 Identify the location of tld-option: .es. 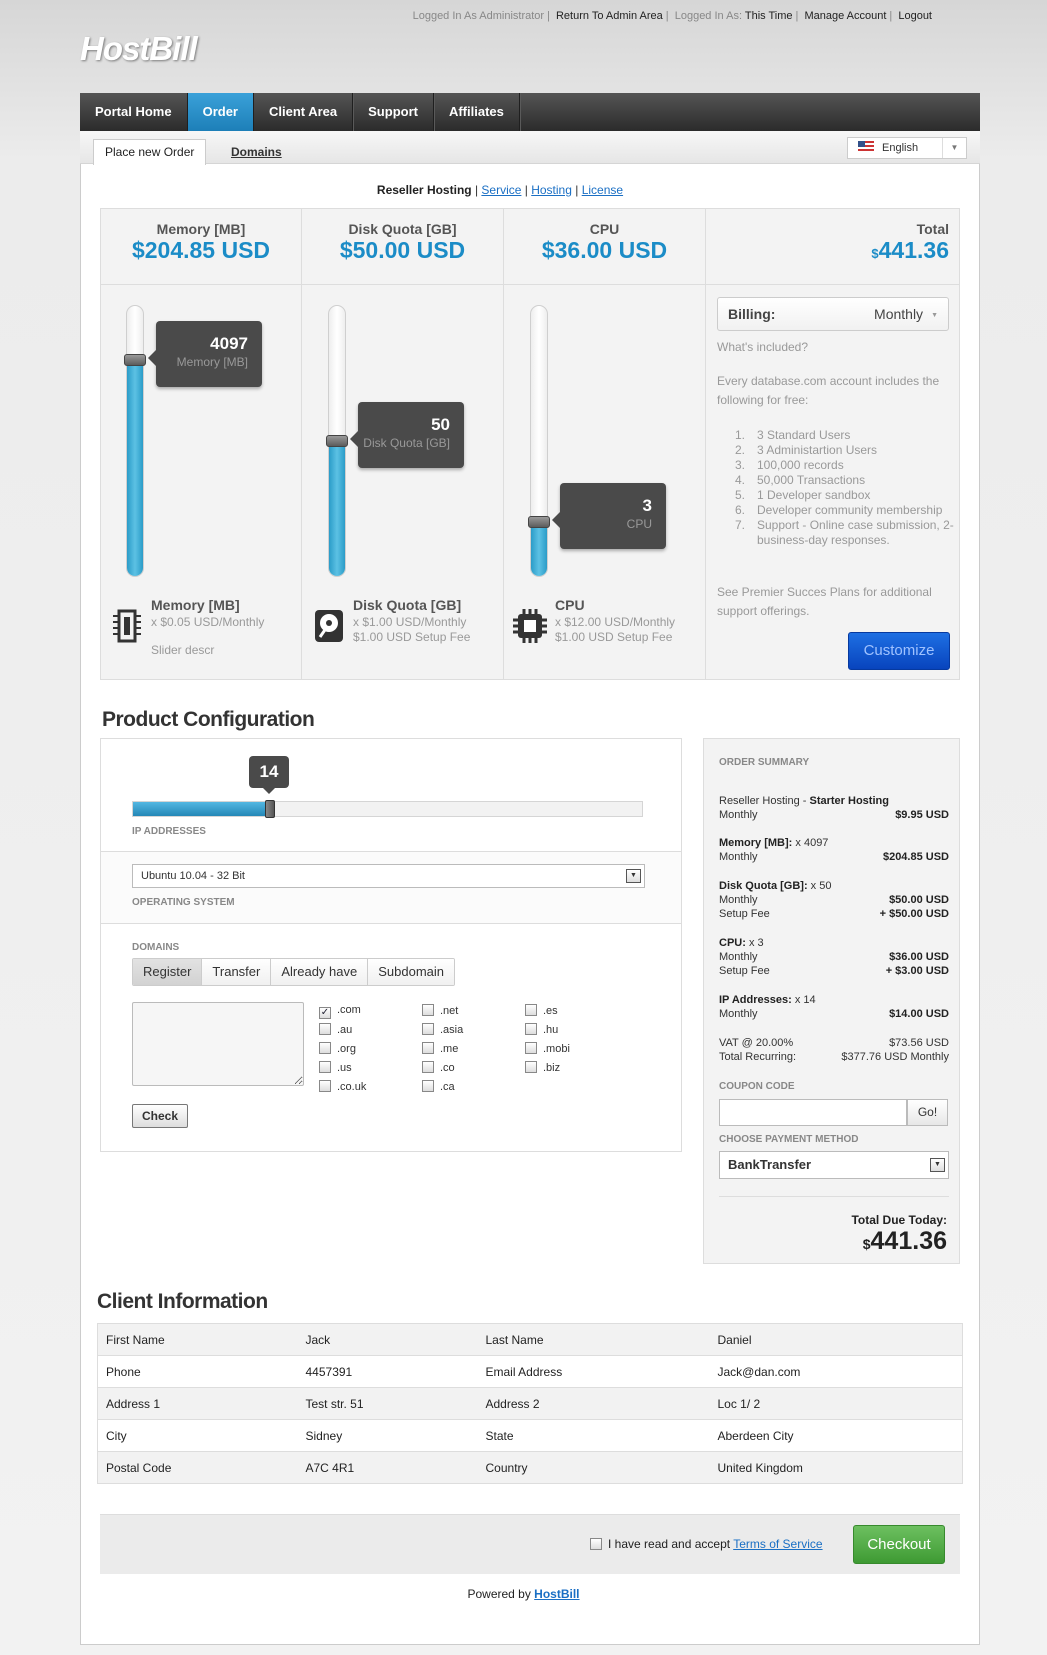
(541, 1010).